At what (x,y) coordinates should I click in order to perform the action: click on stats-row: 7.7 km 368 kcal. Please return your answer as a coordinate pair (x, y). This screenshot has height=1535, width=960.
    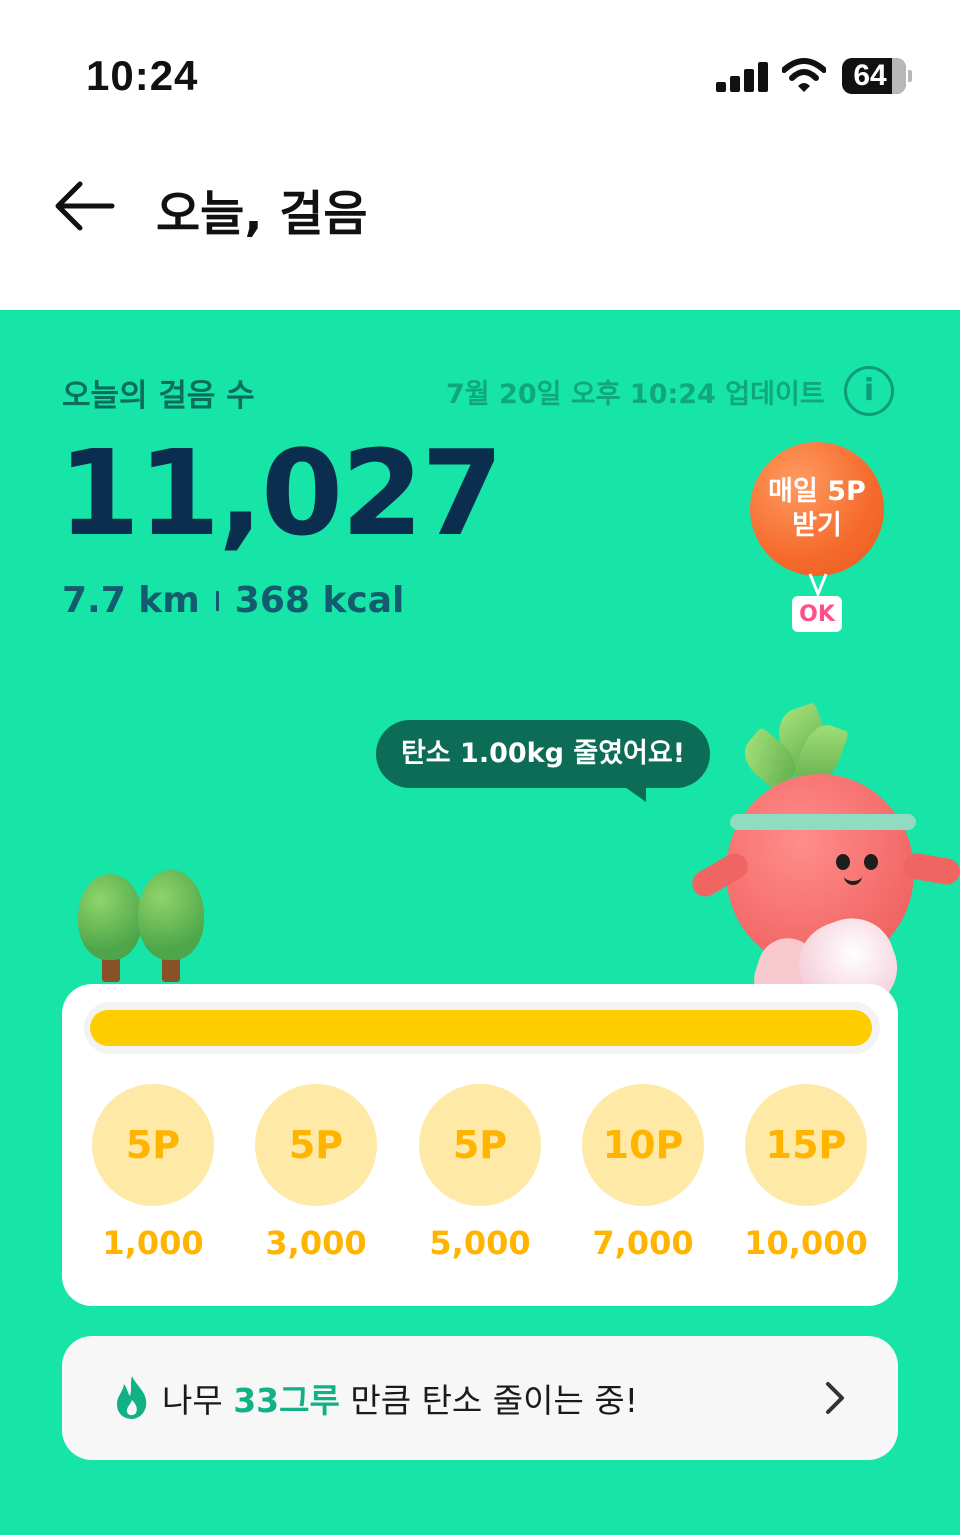
    Looking at the image, I should click on (233, 600).